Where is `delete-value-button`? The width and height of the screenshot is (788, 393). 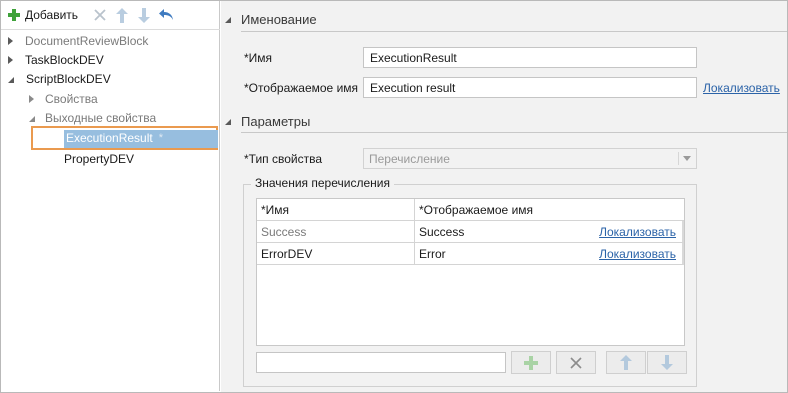 delete-value-button is located at coordinates (576, 362).